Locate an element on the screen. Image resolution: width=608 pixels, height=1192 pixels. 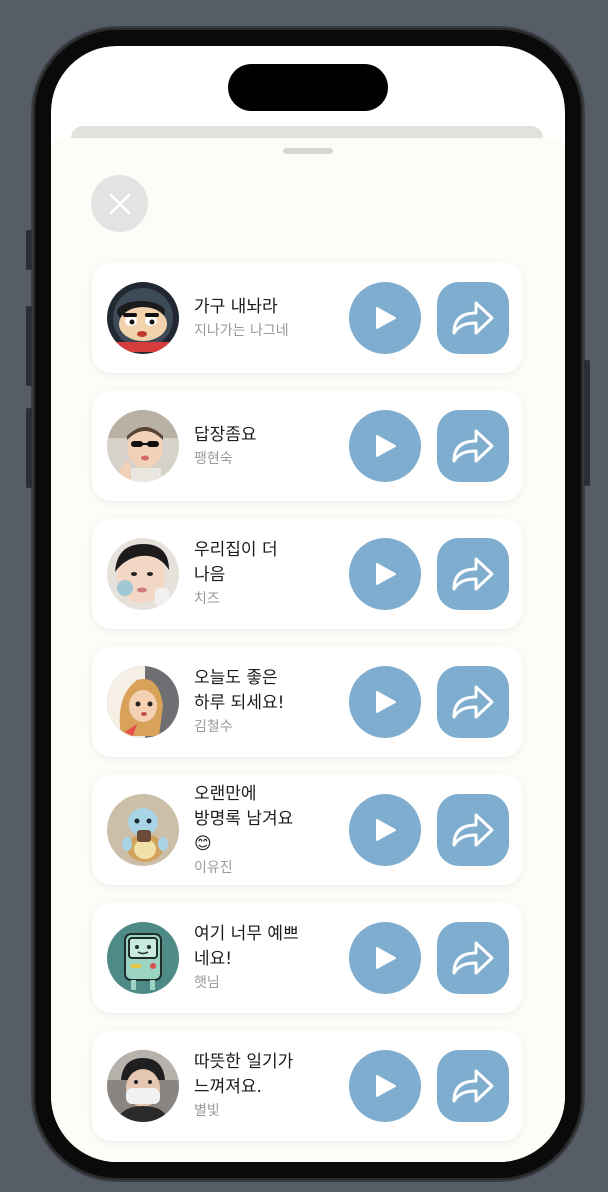
message-author: 햇님 is located at coordinates (207, 983).